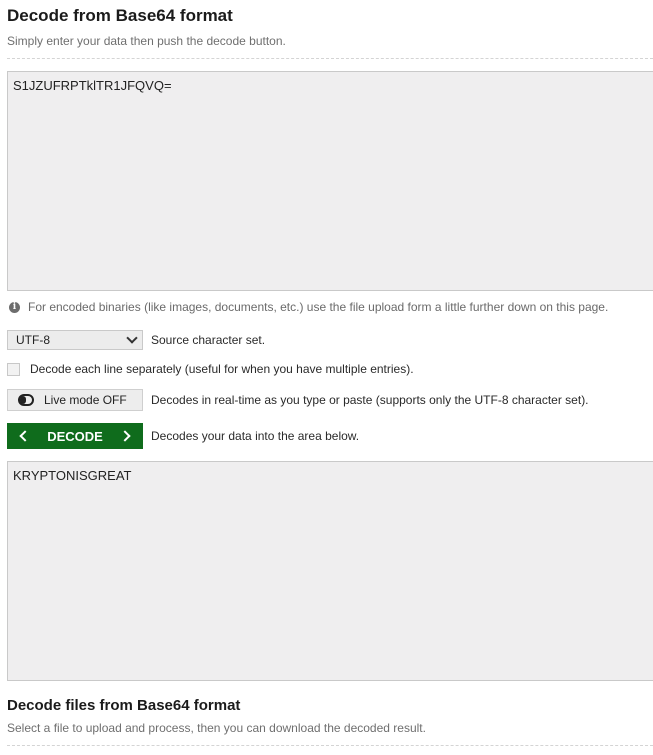  What do you see at coordinates (75, 340) in the screenshot?
I see `charset-select: UTF-8` at bounding box center [75, 340].